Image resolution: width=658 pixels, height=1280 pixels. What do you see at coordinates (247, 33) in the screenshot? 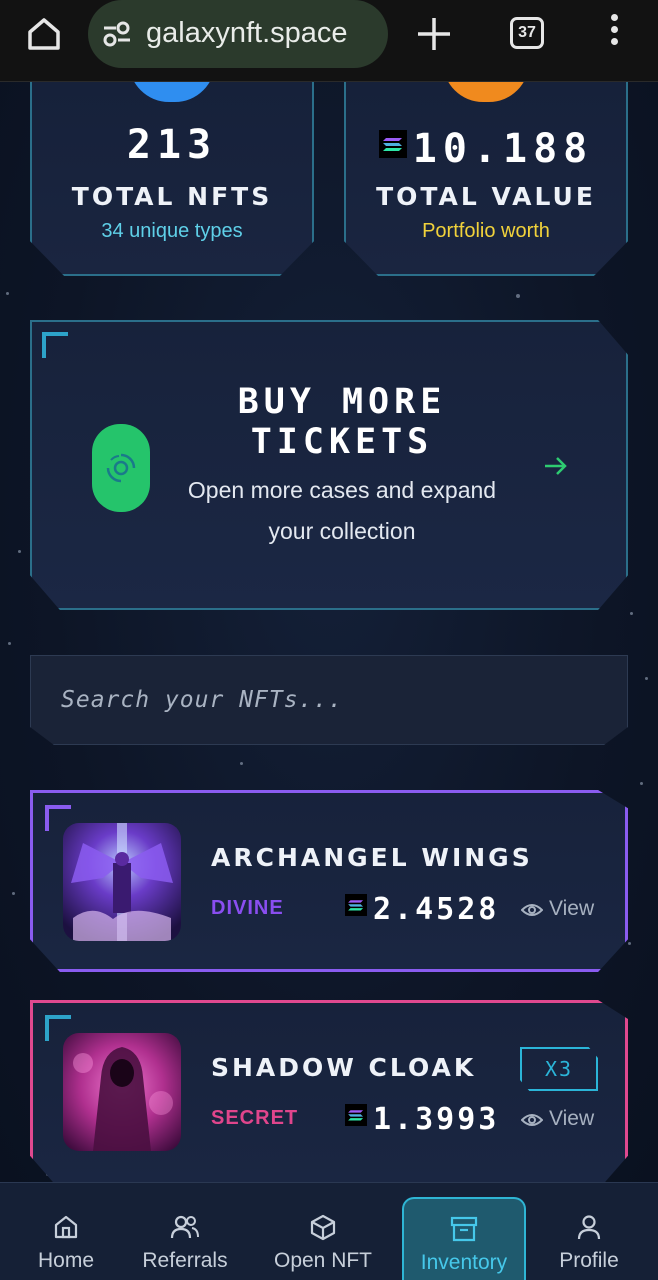
I see `url-text: galaxynft.space` at bounding box center [247, 33].